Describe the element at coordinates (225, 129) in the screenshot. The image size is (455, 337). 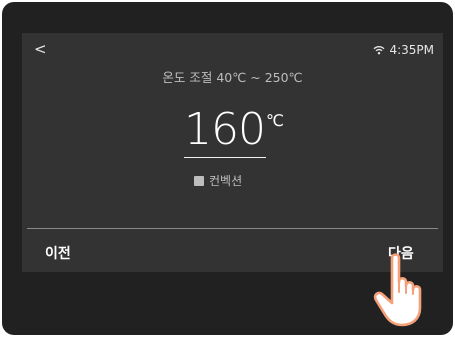
I see `temperature-value: 160` at that location.